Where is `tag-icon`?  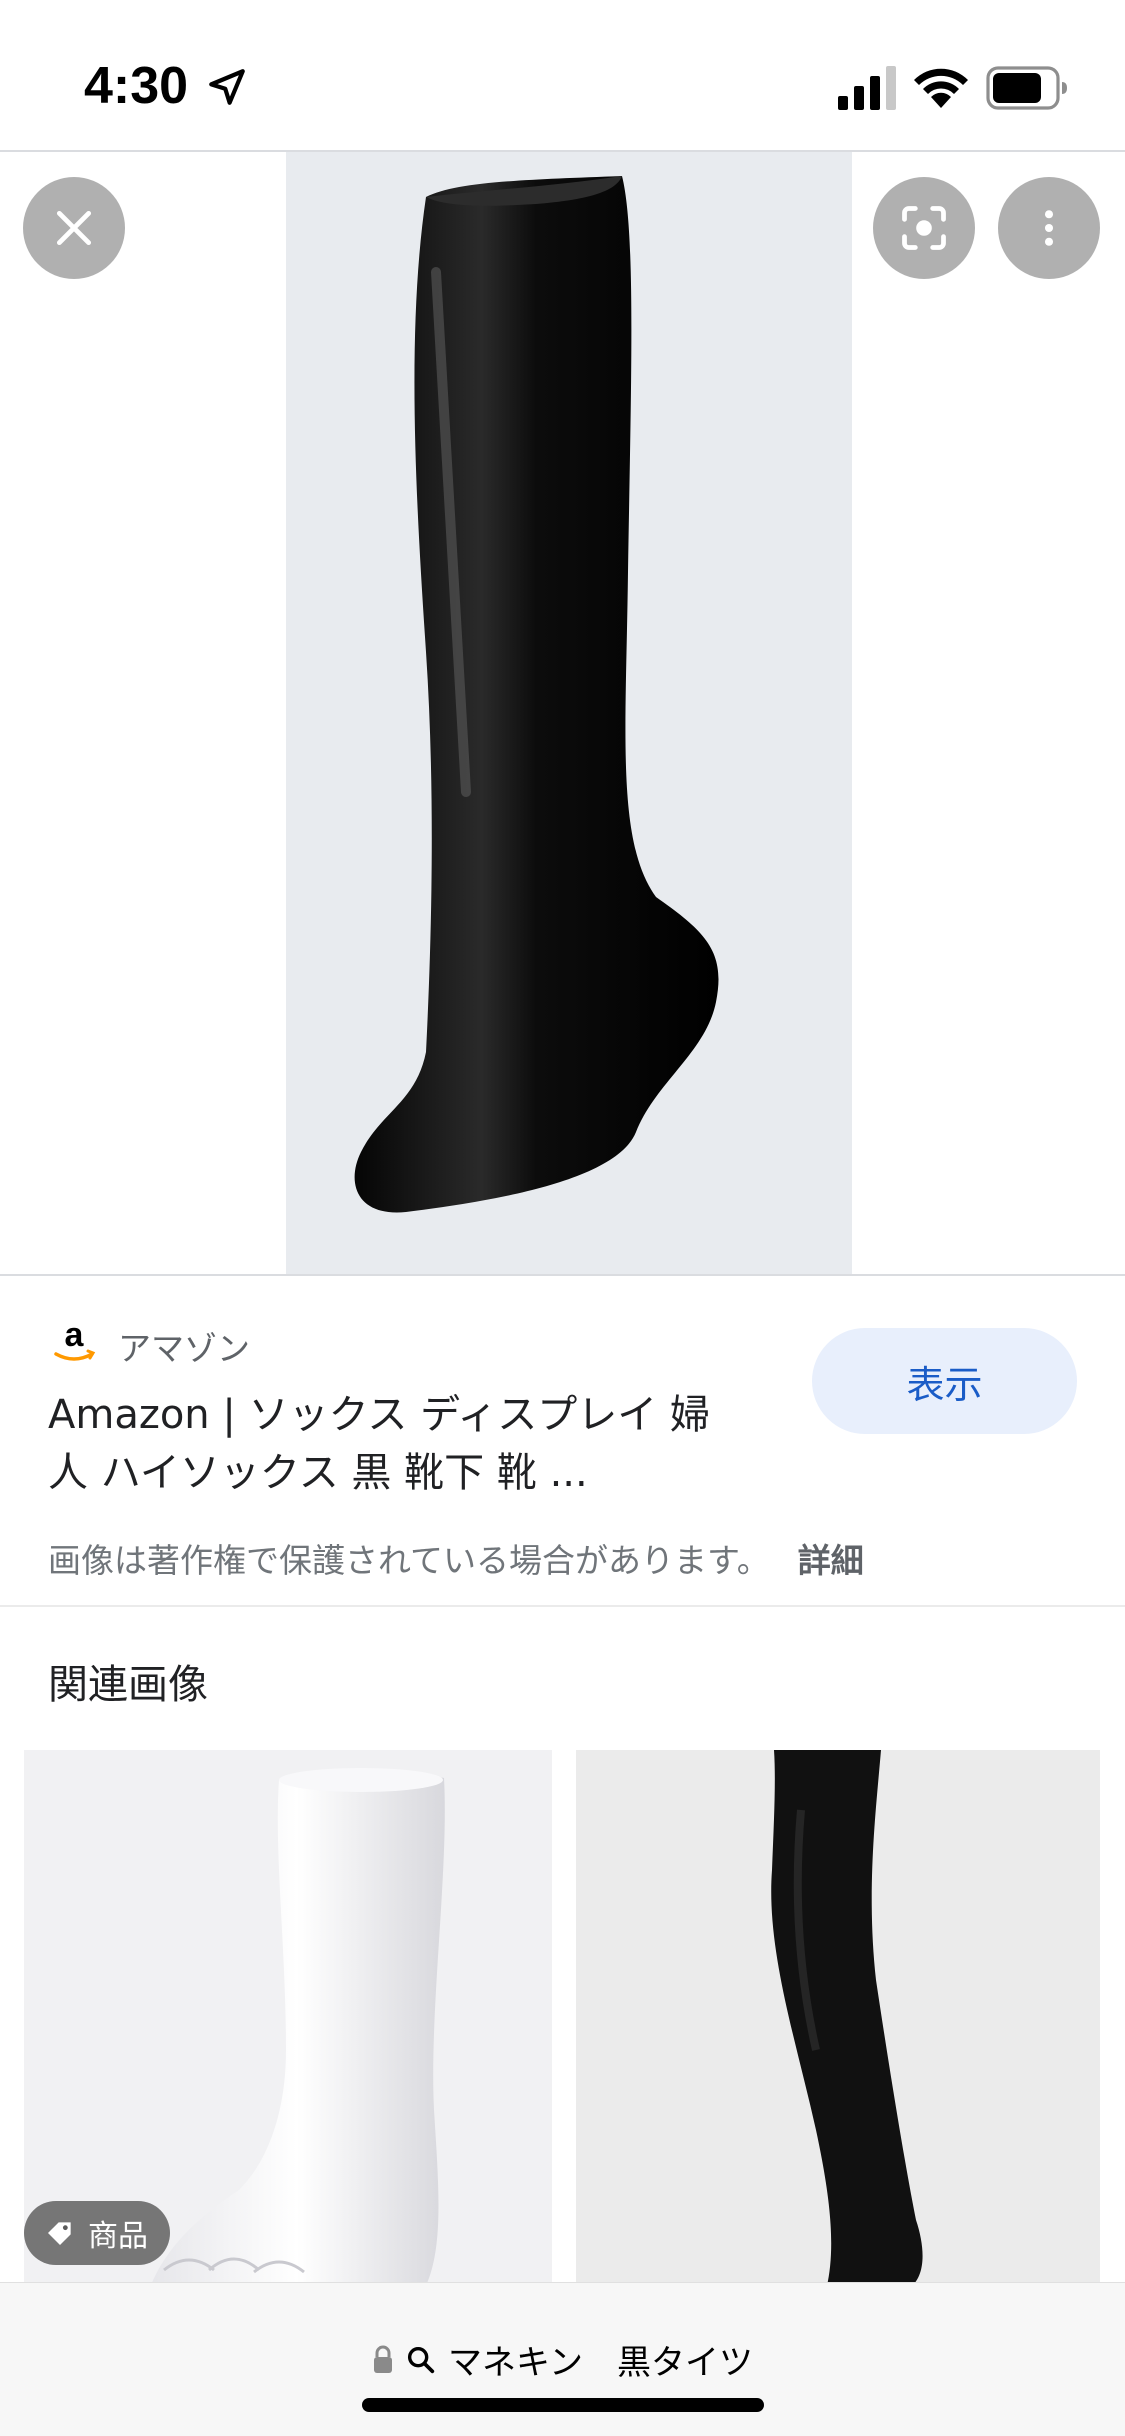 tag-icon is located at coordinates (59, 2233).